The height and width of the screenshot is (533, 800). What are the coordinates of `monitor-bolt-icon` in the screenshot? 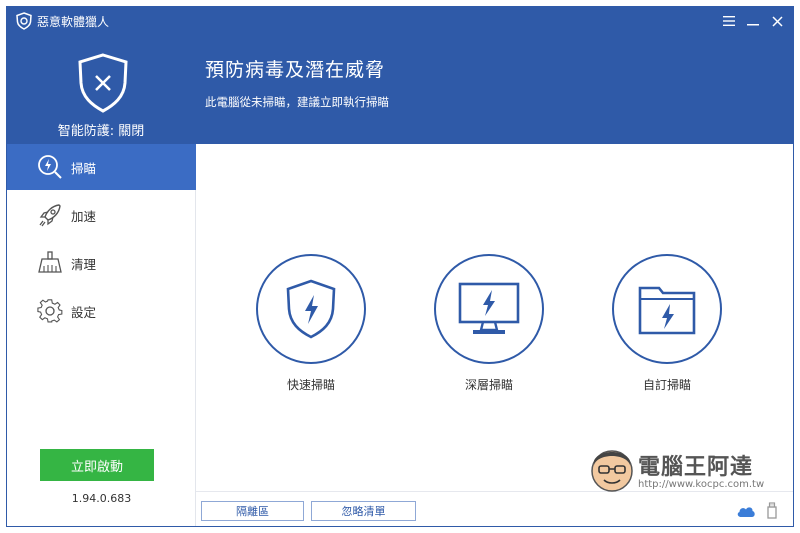 It's located at (489, 308).